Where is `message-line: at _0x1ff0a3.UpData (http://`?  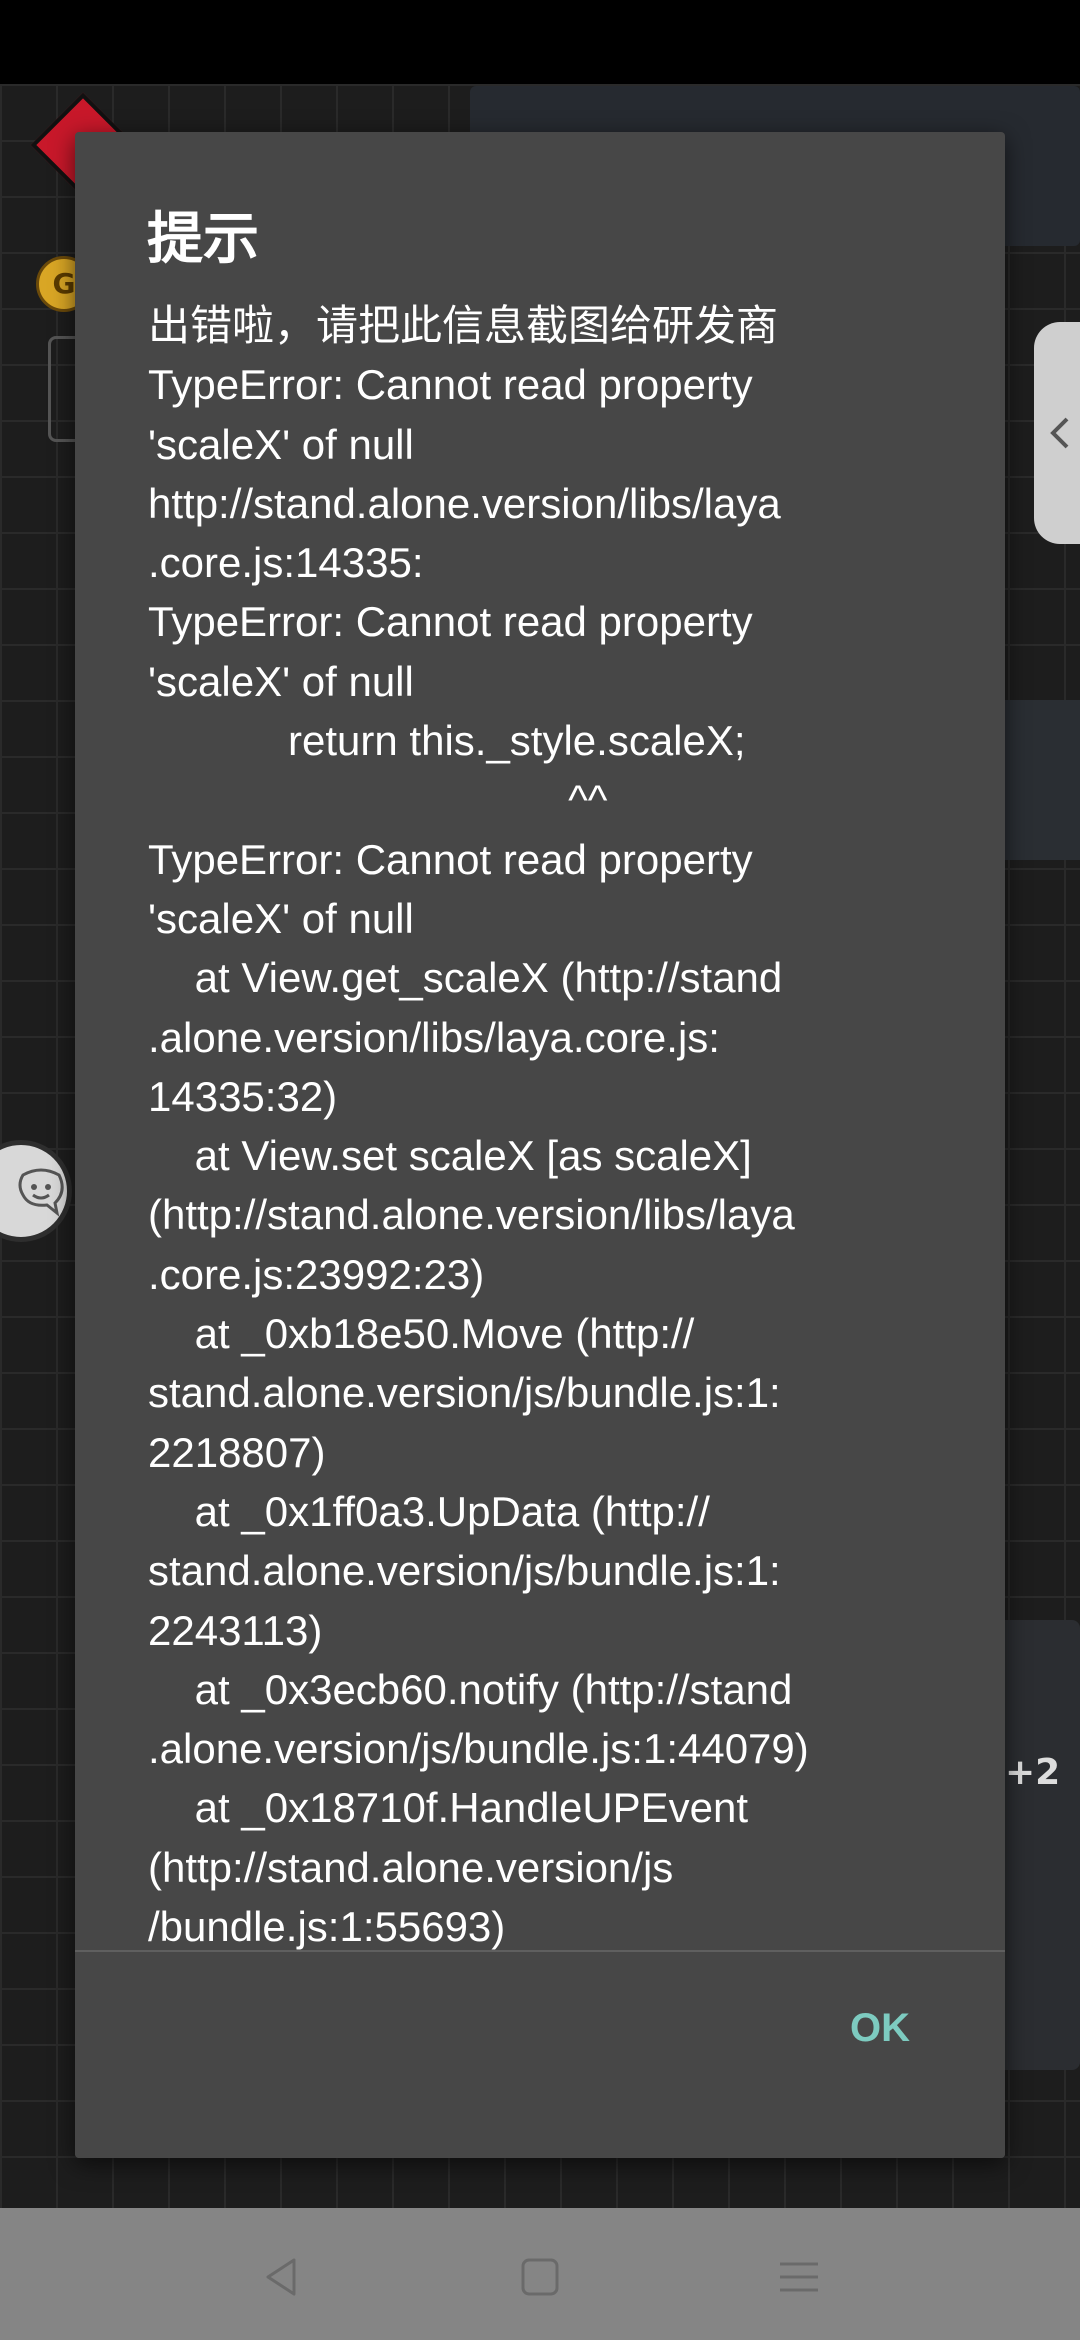 message-line: at _0x1ff0a3.UpData (http:// is located at coordinates (429, 1511).